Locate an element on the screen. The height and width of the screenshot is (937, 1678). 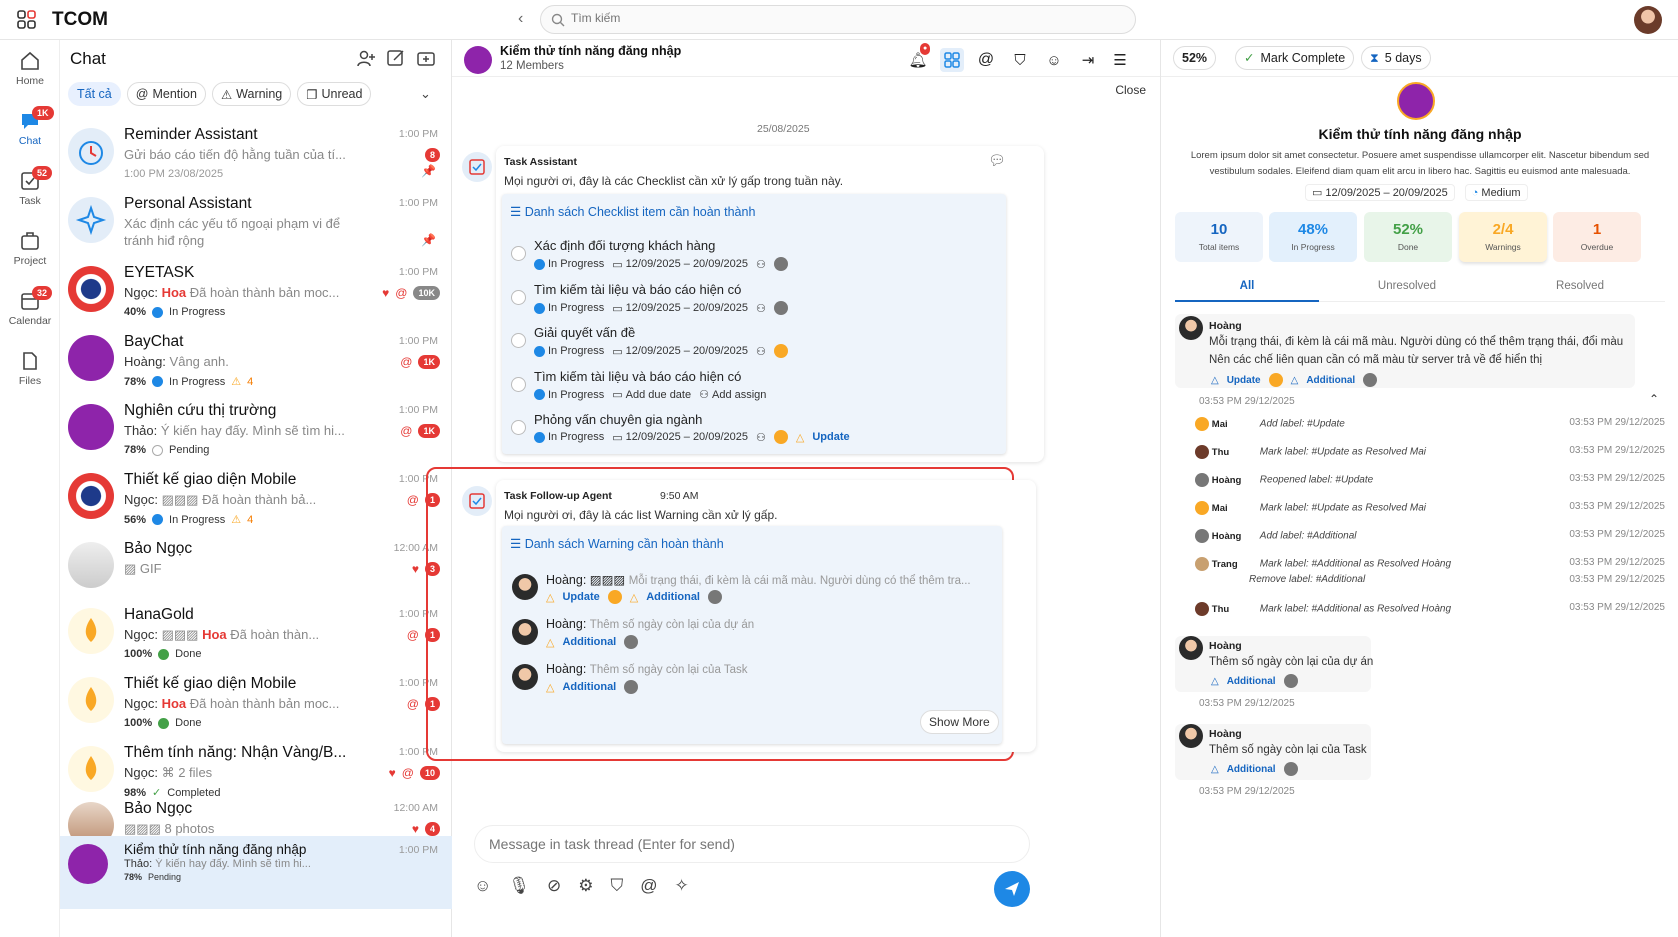
search-input is located at coordinates (841, 18).